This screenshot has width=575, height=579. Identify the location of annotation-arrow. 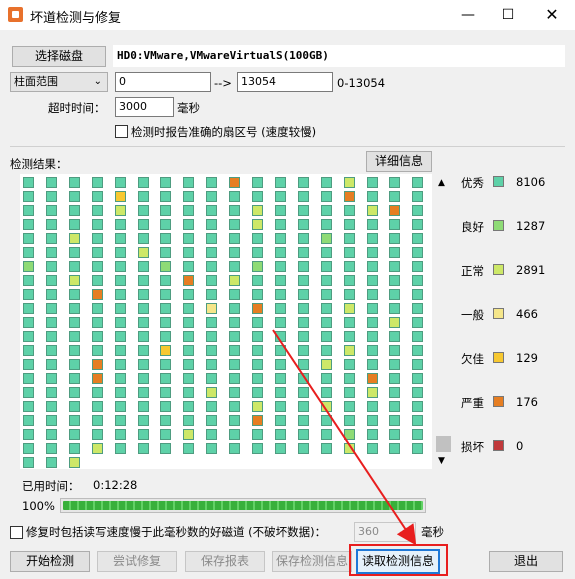
(344, 437).